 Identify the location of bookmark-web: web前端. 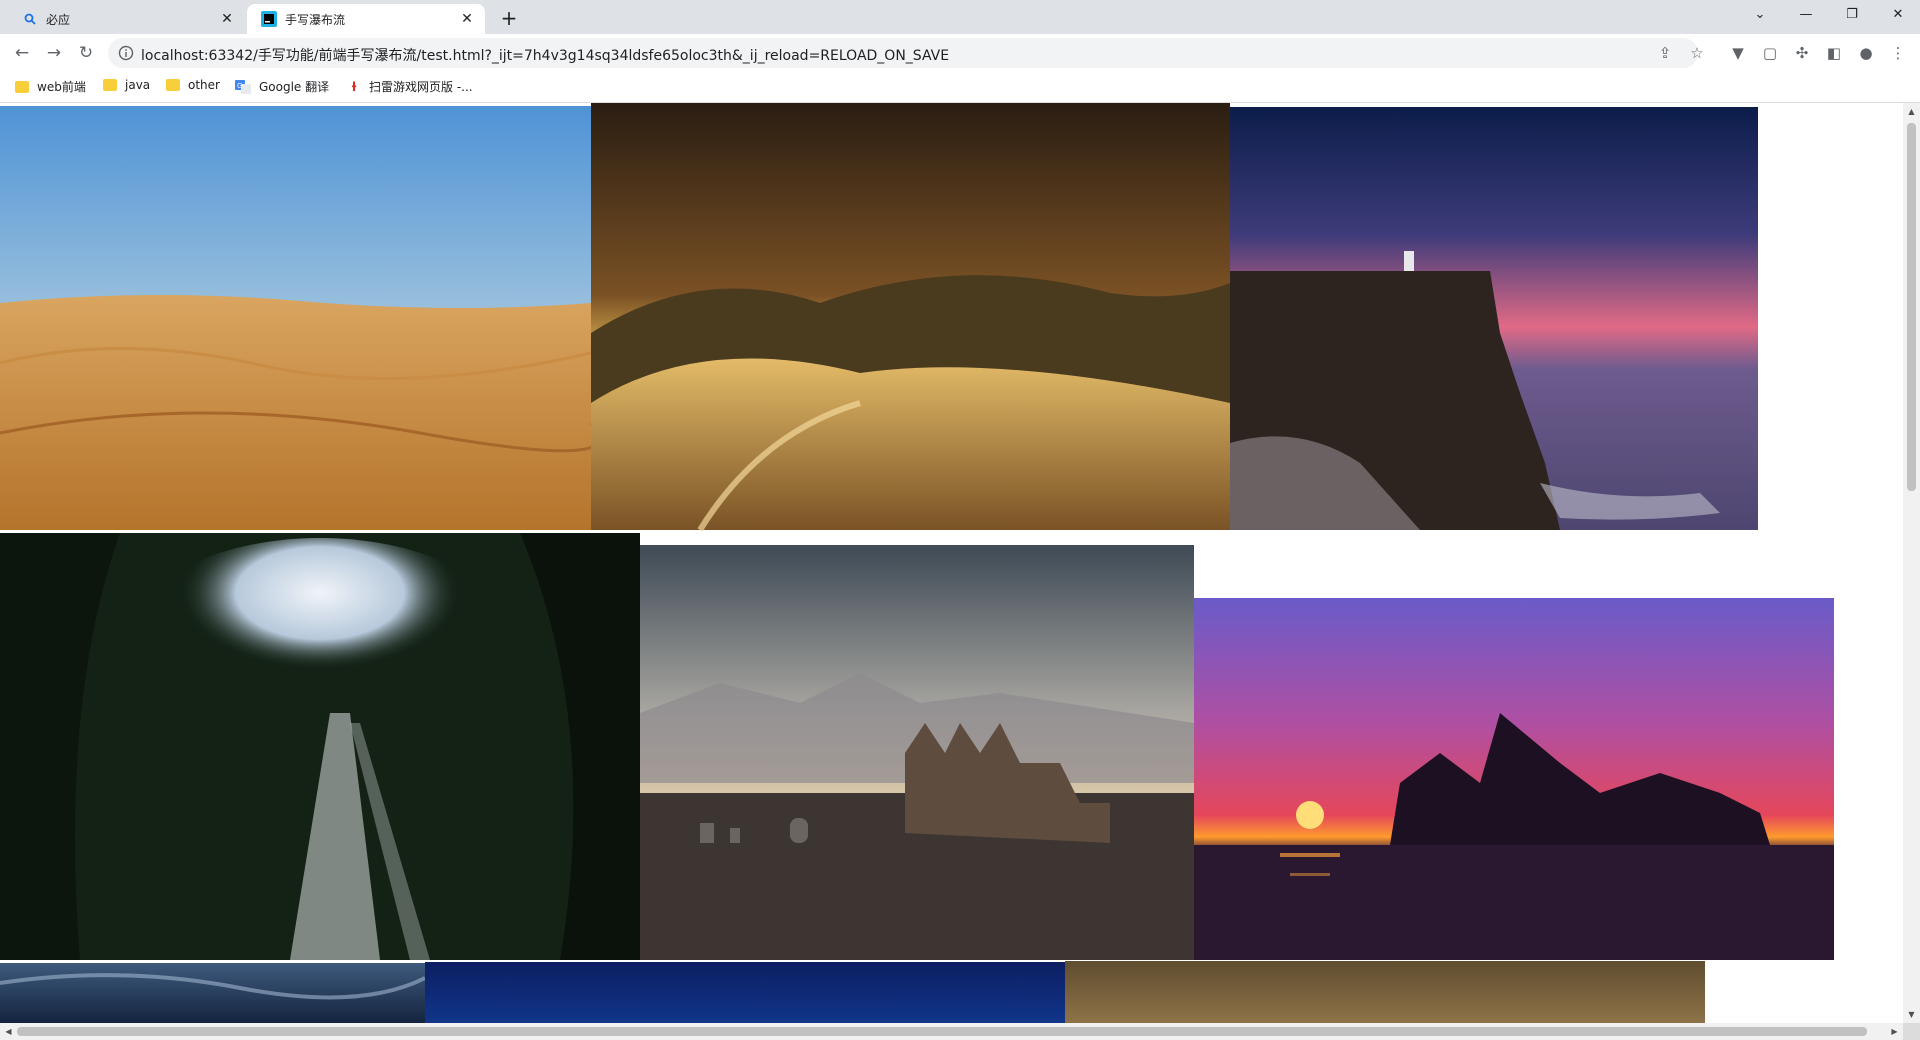
(50, 86).